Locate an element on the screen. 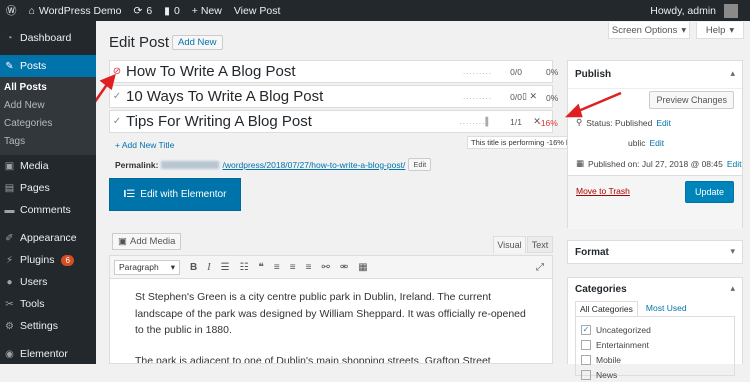 The image size is (750, 382). avatar is located at coordinates (731, 10).